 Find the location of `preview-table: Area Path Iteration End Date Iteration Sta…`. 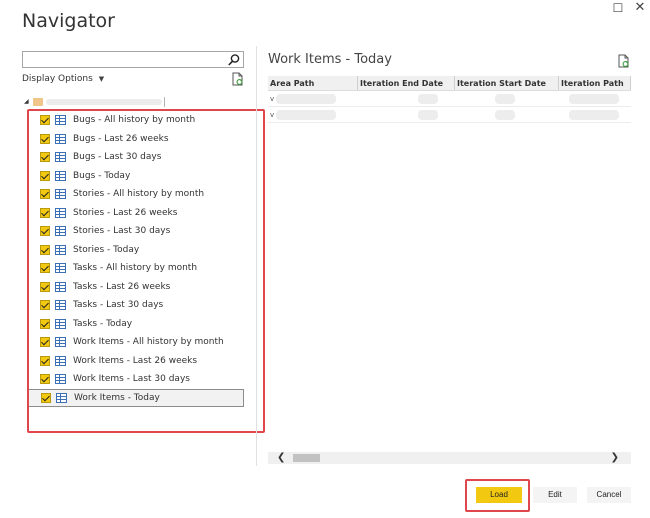

preview-table: Area Path Iteration End Date Iteration Sta… is located at coordinates (449, 100).